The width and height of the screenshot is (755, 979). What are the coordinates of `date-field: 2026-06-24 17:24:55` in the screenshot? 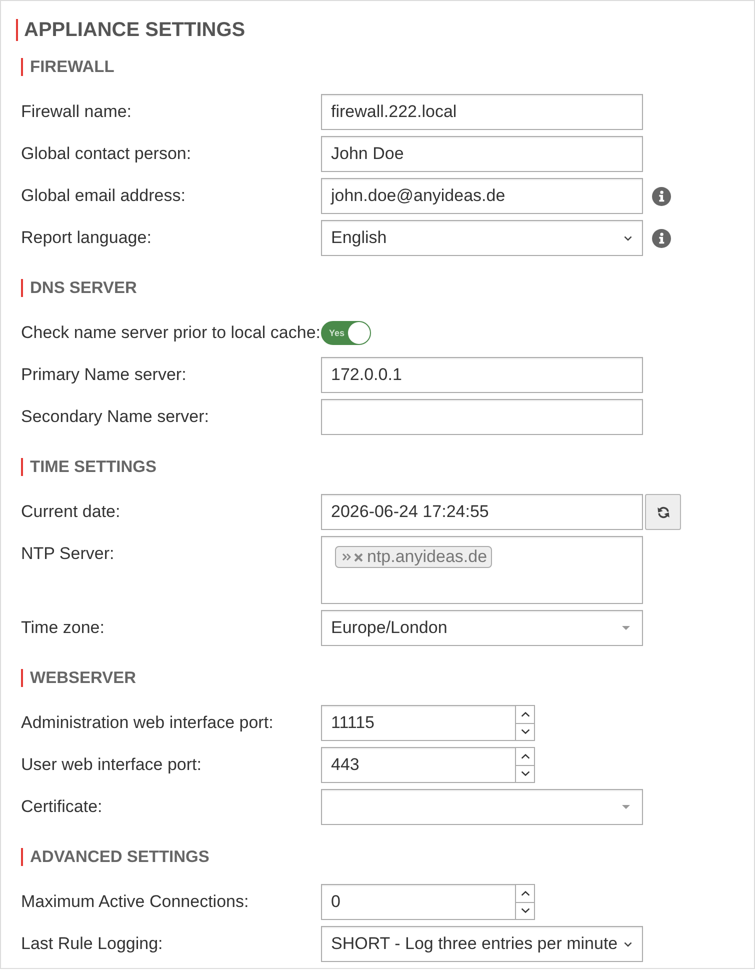 It's located at (482, 512).